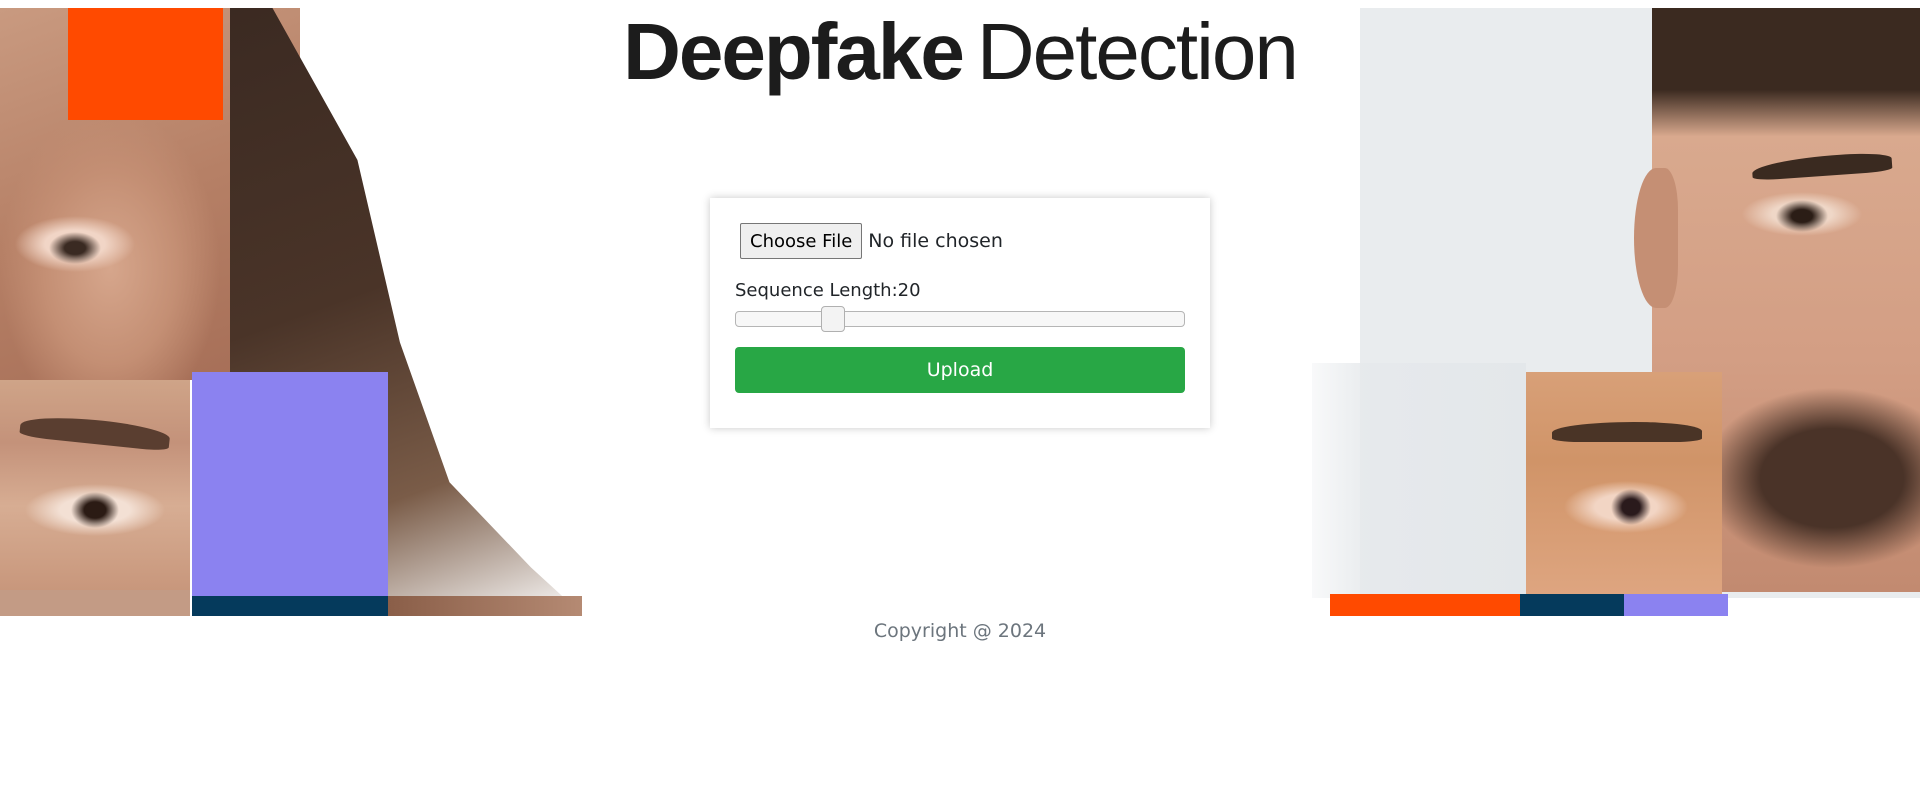  Describe the element at coordinates (935, 241) in the screenshot. I see `file-status-text: No file chosen` at that location.